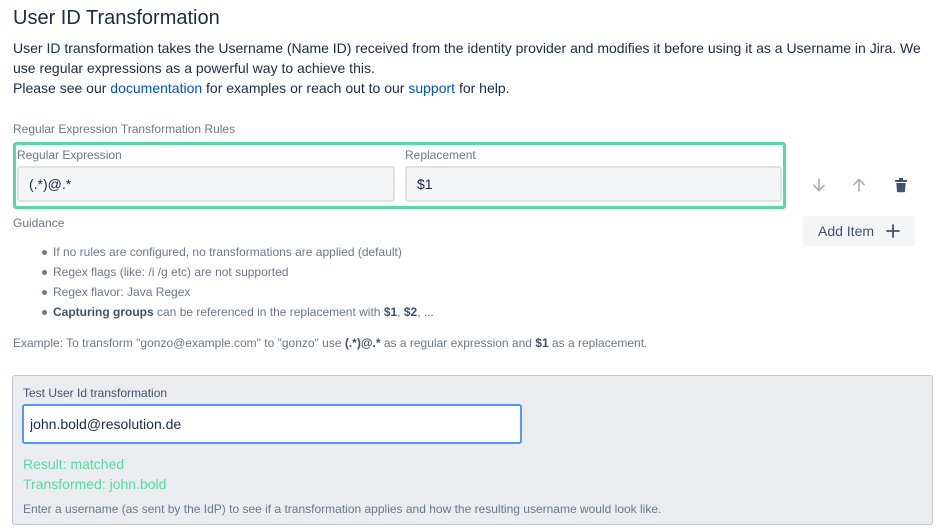 The image size is (937, 532). I want to click on documentation-link: documentation, so click(156, 88).